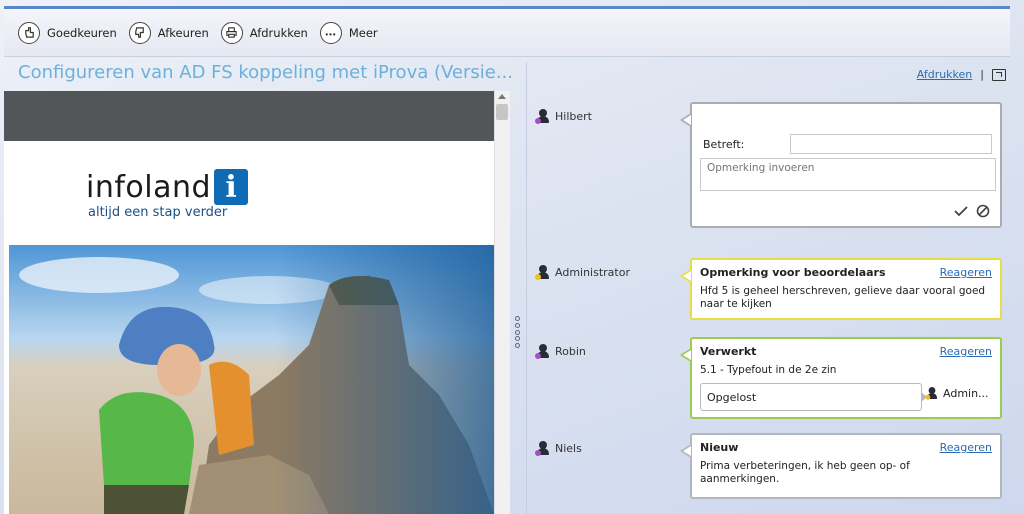  I want to click on subject-label: Betreft:, so click(724, 144).